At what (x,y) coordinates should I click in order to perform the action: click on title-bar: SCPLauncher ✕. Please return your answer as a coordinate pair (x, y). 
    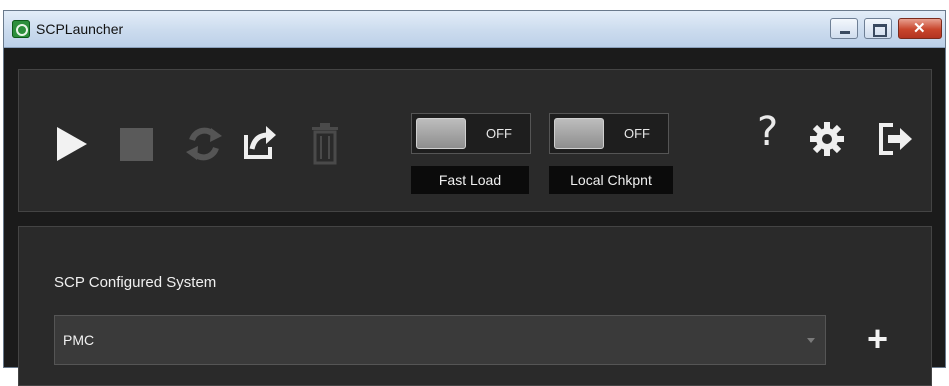
    Looking at the image, I should click on (474, 29).